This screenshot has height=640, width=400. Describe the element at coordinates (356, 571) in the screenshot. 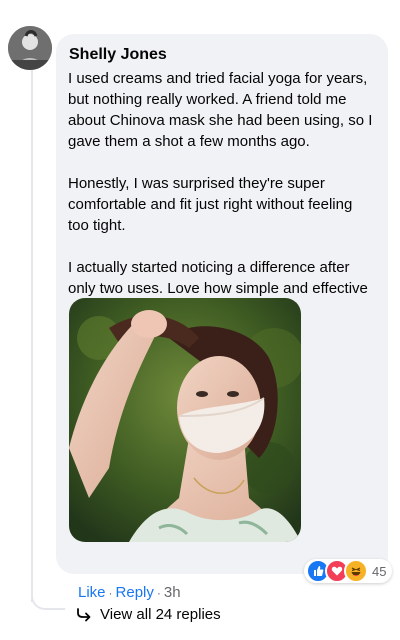

I see `haha-icon` at that location.